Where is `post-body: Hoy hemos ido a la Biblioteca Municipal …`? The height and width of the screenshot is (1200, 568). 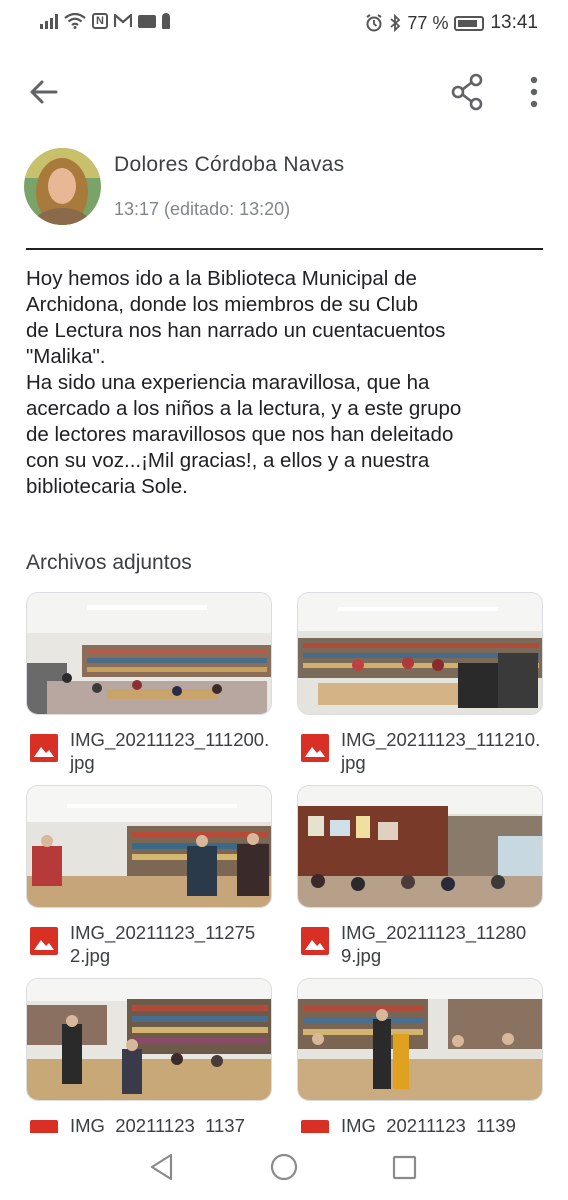
post-body: Hoy hemos ido a la Biblioteca Municipal … is located at coordinates (244, 382).